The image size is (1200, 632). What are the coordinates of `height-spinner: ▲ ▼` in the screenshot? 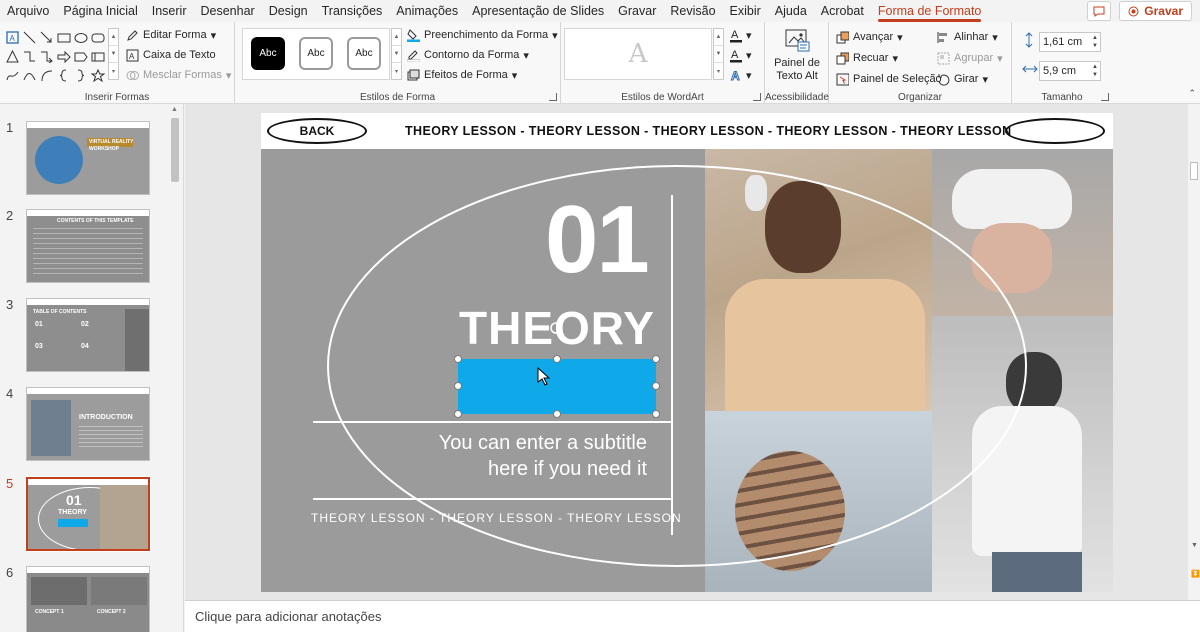 It's located at (1095, 42).